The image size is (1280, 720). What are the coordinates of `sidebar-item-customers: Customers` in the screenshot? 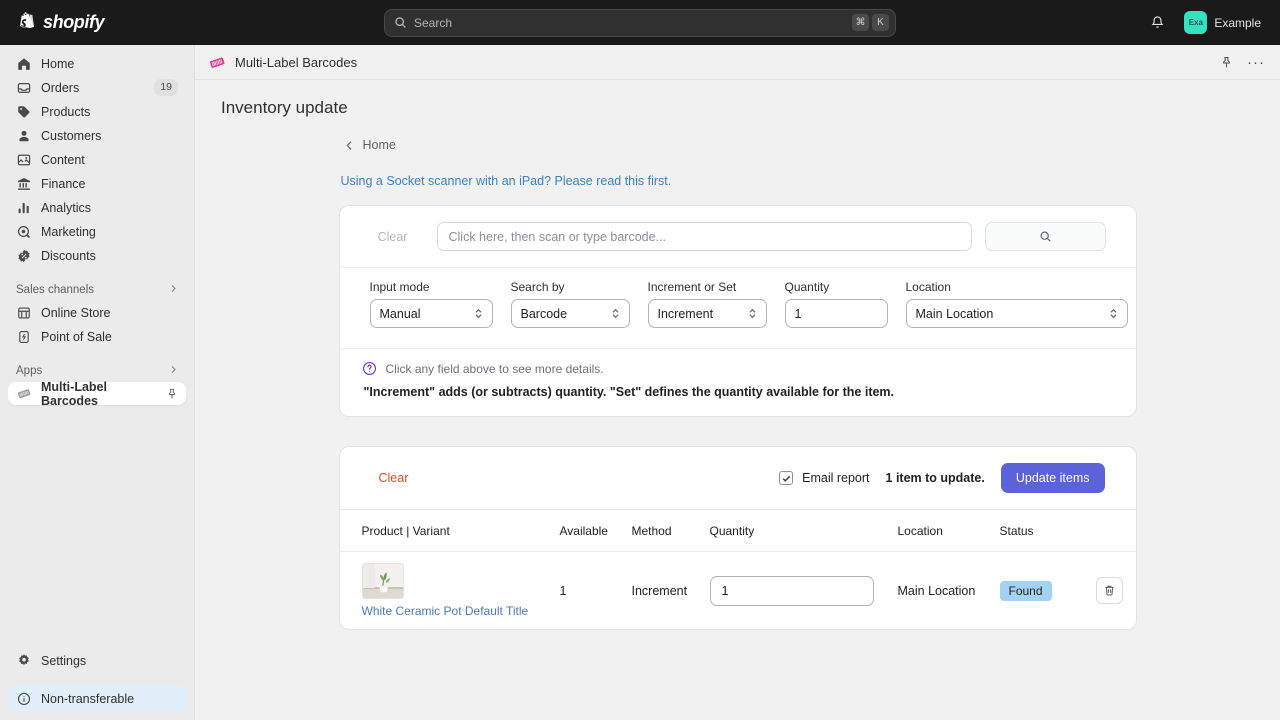 It's located at (97, 135).